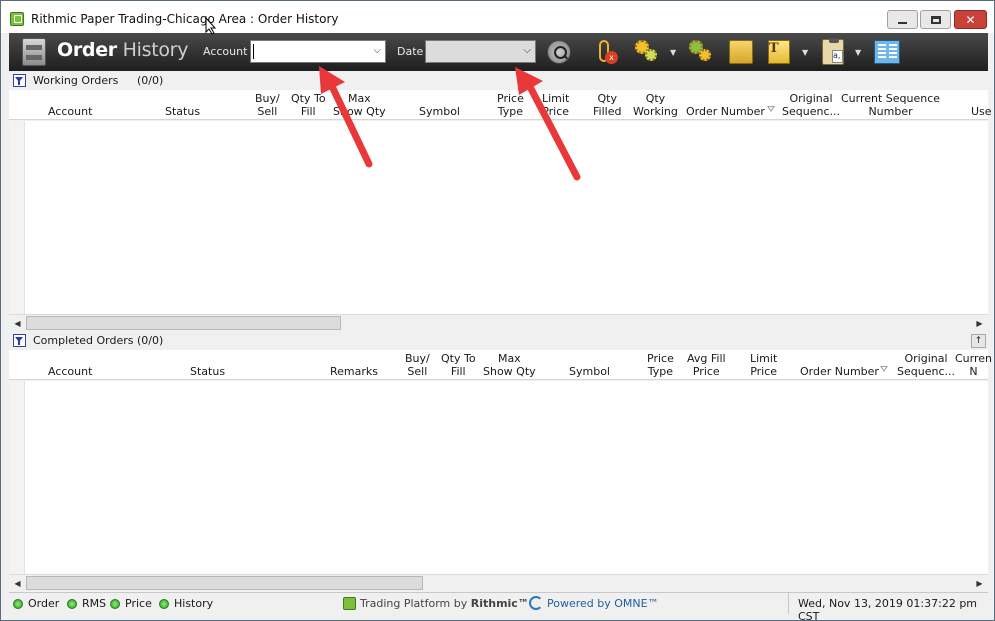 Image resolution: width=995 pixels, height=621 pixels. What do you see at coordinates (705, 55) in the screenshot?
I see `gear-small-icon` at bounding box center [705, 55].